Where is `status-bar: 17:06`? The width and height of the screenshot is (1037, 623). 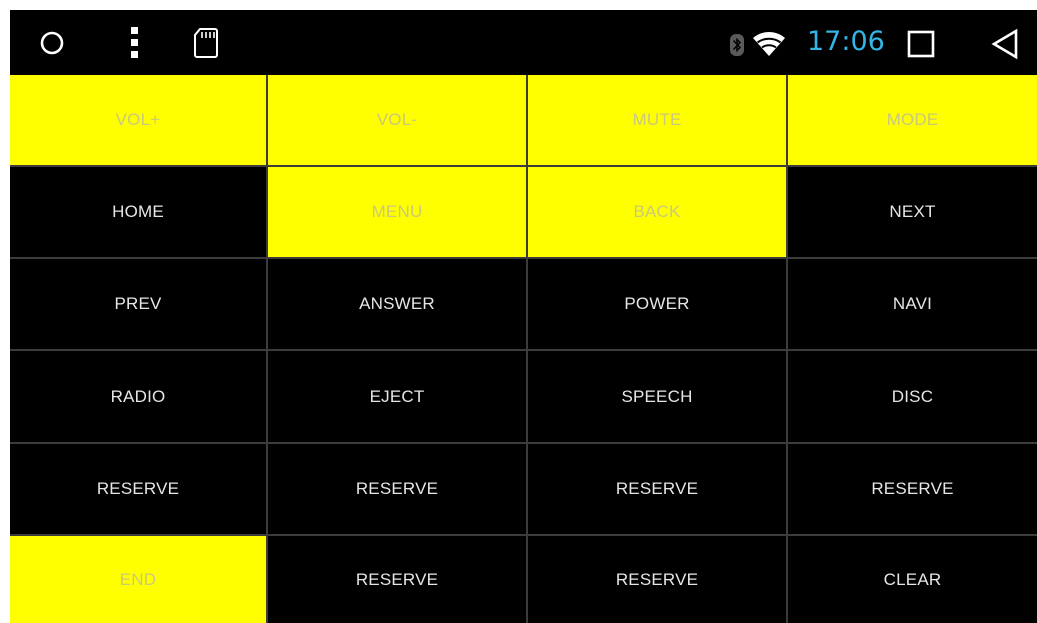 status-bar: 17:06 is located at coordinates (523, 42).